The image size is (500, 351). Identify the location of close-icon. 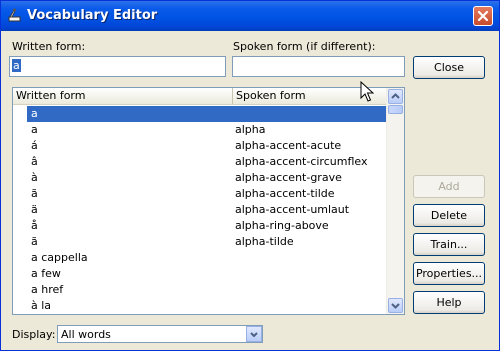
(483, 16).